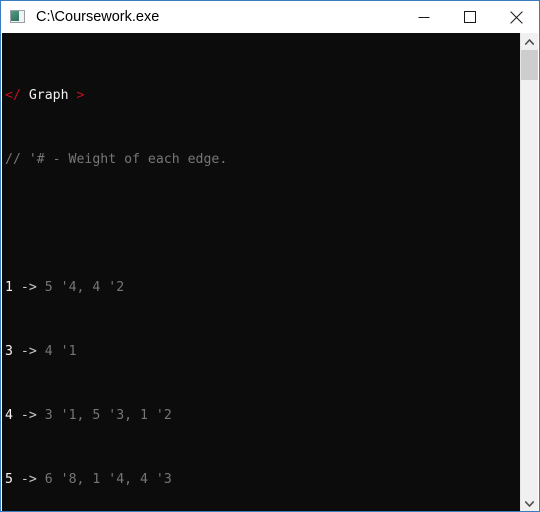 The image size is (540, 512). What do you see at coordinates (60, 351) in the screenshot?
I see `edge-targets: 4 '1` at bounding box center [60, 351].